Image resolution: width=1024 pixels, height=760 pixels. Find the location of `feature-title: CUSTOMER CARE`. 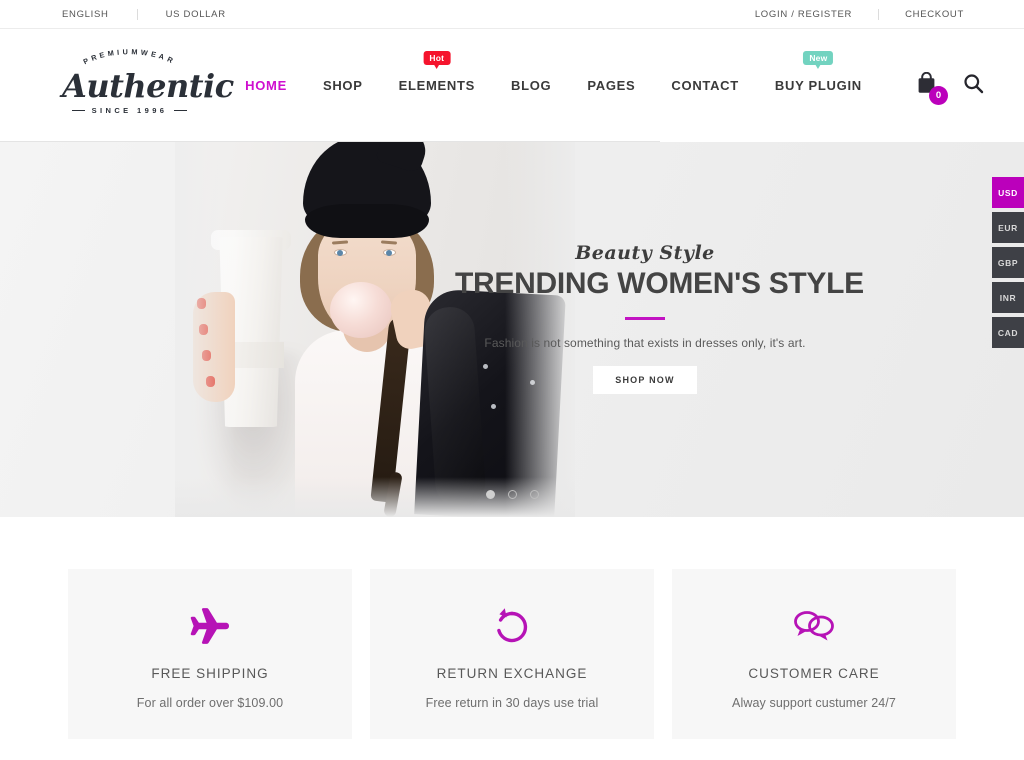

feature-title: CUSTOMER CARE is located at coordinates (814, 673).